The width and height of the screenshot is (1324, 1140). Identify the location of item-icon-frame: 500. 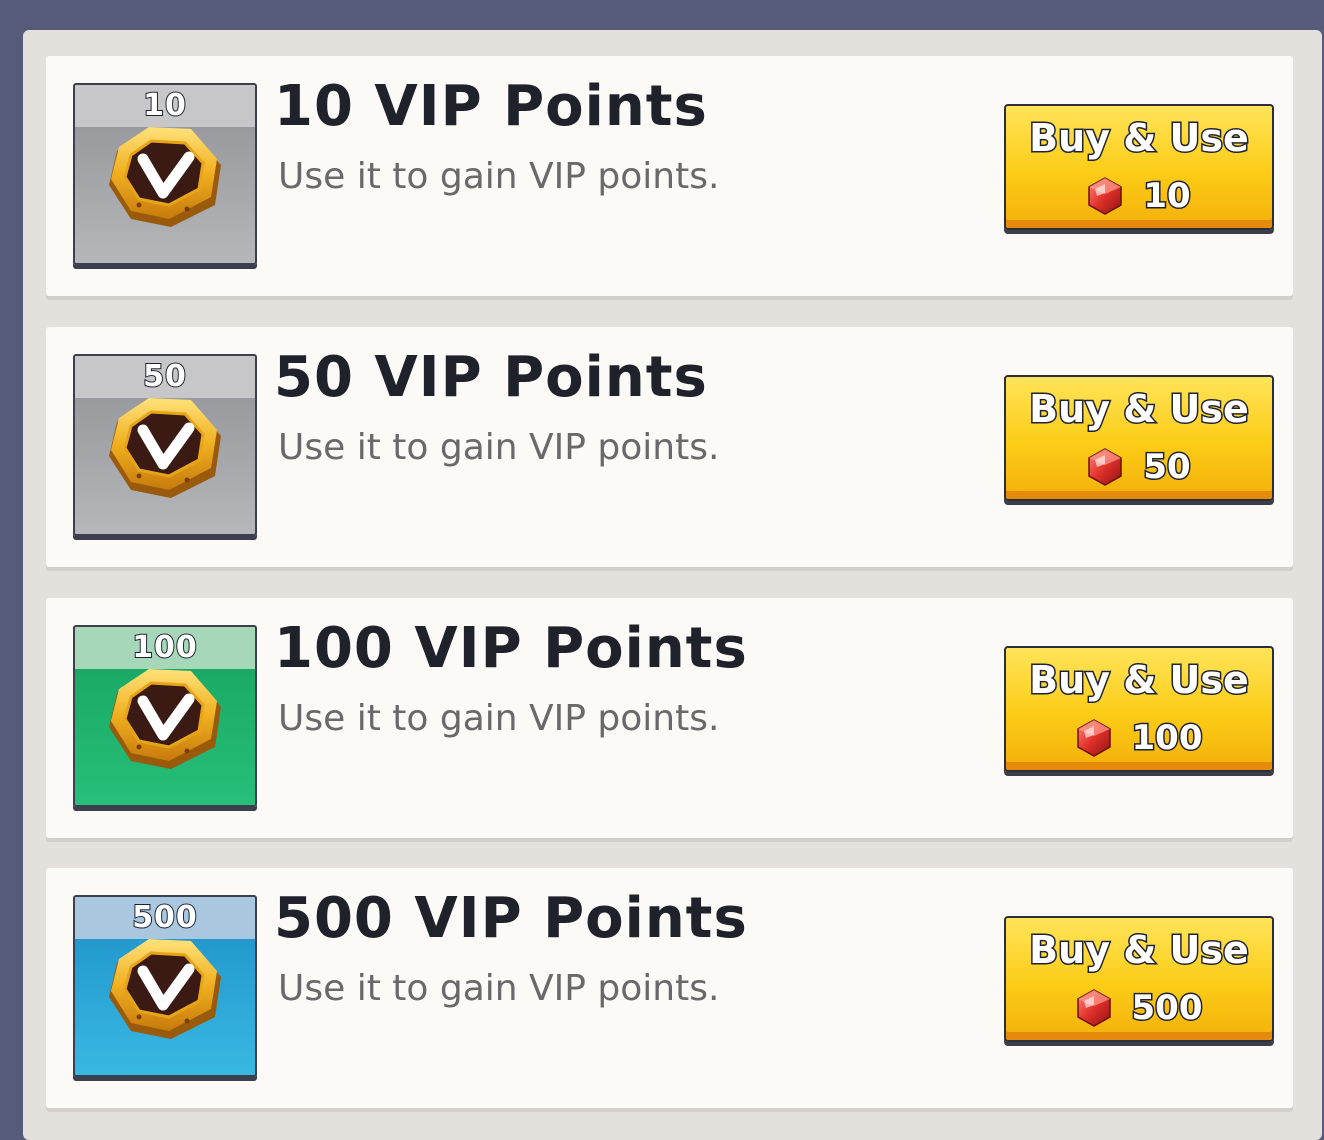
(165, 986).